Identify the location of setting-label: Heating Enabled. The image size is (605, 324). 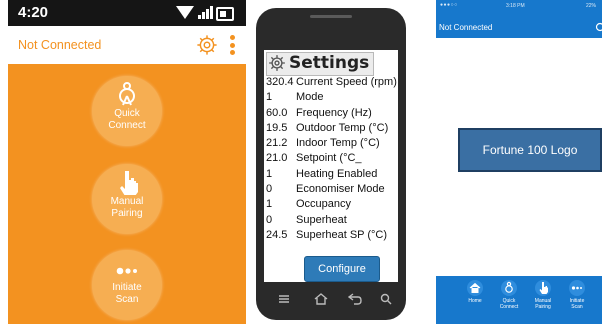
(337, 173).